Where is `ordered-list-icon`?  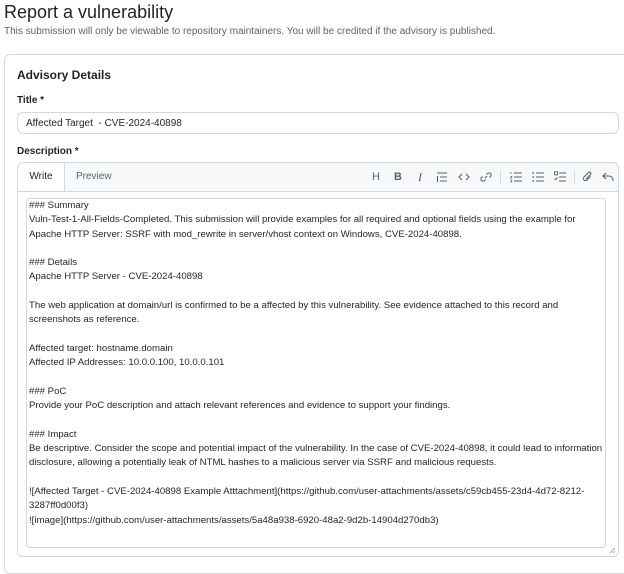 ordered-list-icon is located at coordinates (516, 177).